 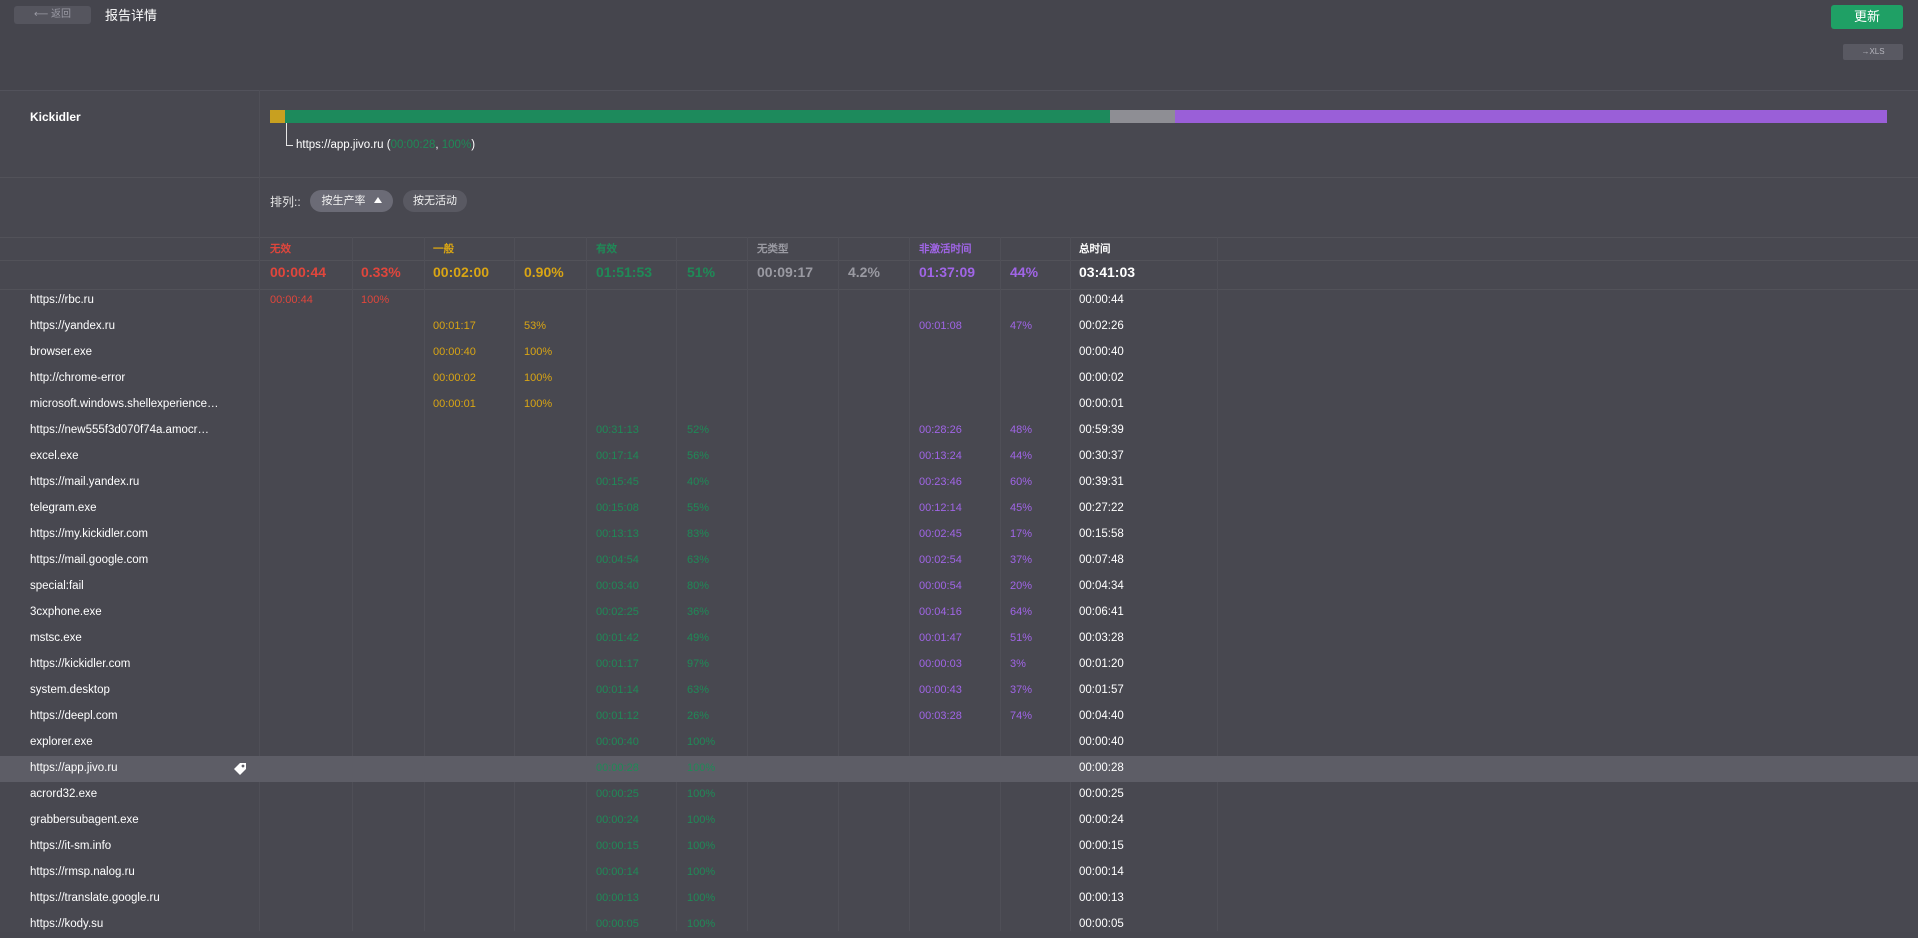 What do you see at coordinates (940, 508) in the screenshot?
I see `inactive-time-cell: 00:12:14` at bounding box center [940, 508].